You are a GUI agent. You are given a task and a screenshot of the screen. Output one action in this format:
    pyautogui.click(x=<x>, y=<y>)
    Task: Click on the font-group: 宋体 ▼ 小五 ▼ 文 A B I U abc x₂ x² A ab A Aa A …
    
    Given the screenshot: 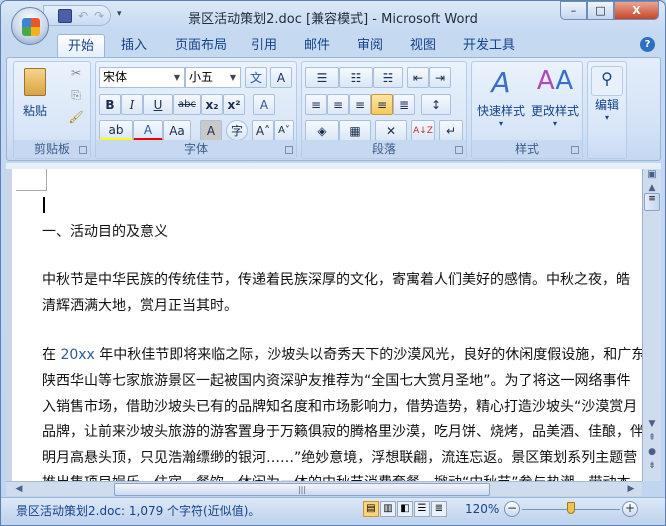 What is the action you would take?
    pyautogui.click(x=196, y=110)
    